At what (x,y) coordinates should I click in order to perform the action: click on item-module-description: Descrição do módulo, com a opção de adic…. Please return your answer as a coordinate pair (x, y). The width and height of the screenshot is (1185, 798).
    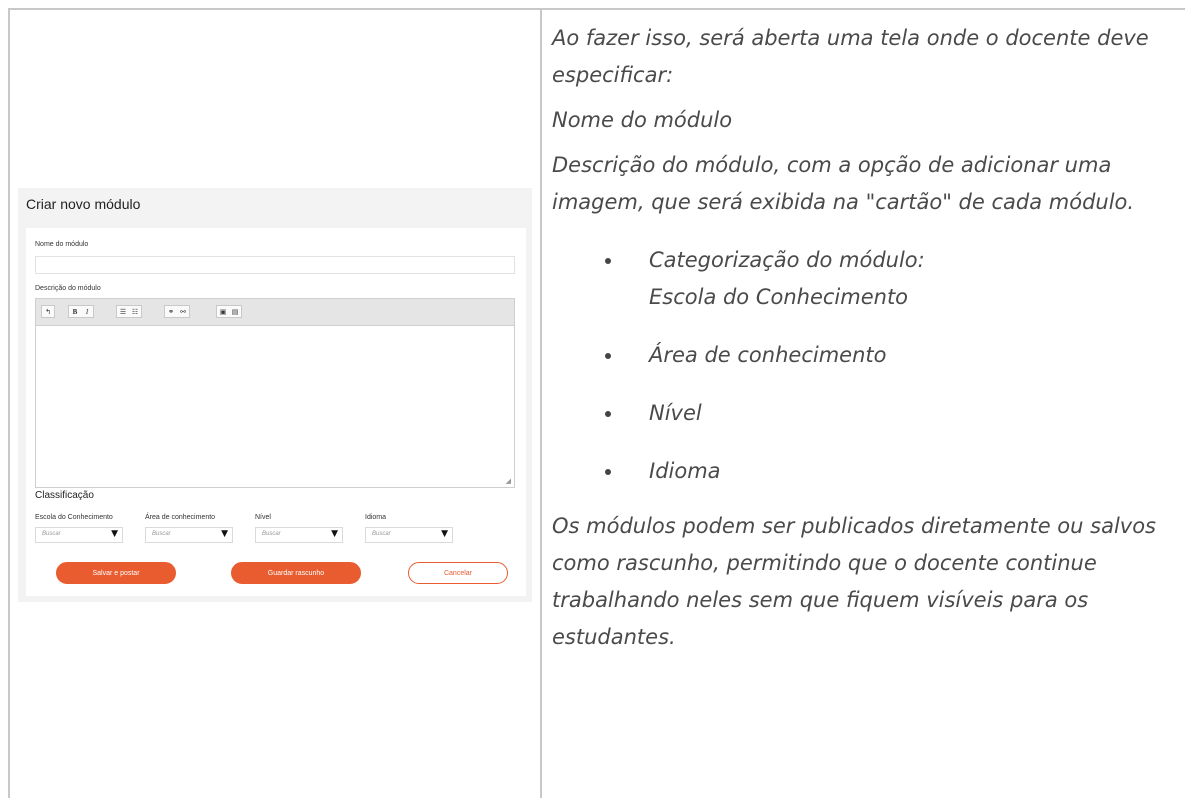
    Looking at the image, I should click on (843, 183).